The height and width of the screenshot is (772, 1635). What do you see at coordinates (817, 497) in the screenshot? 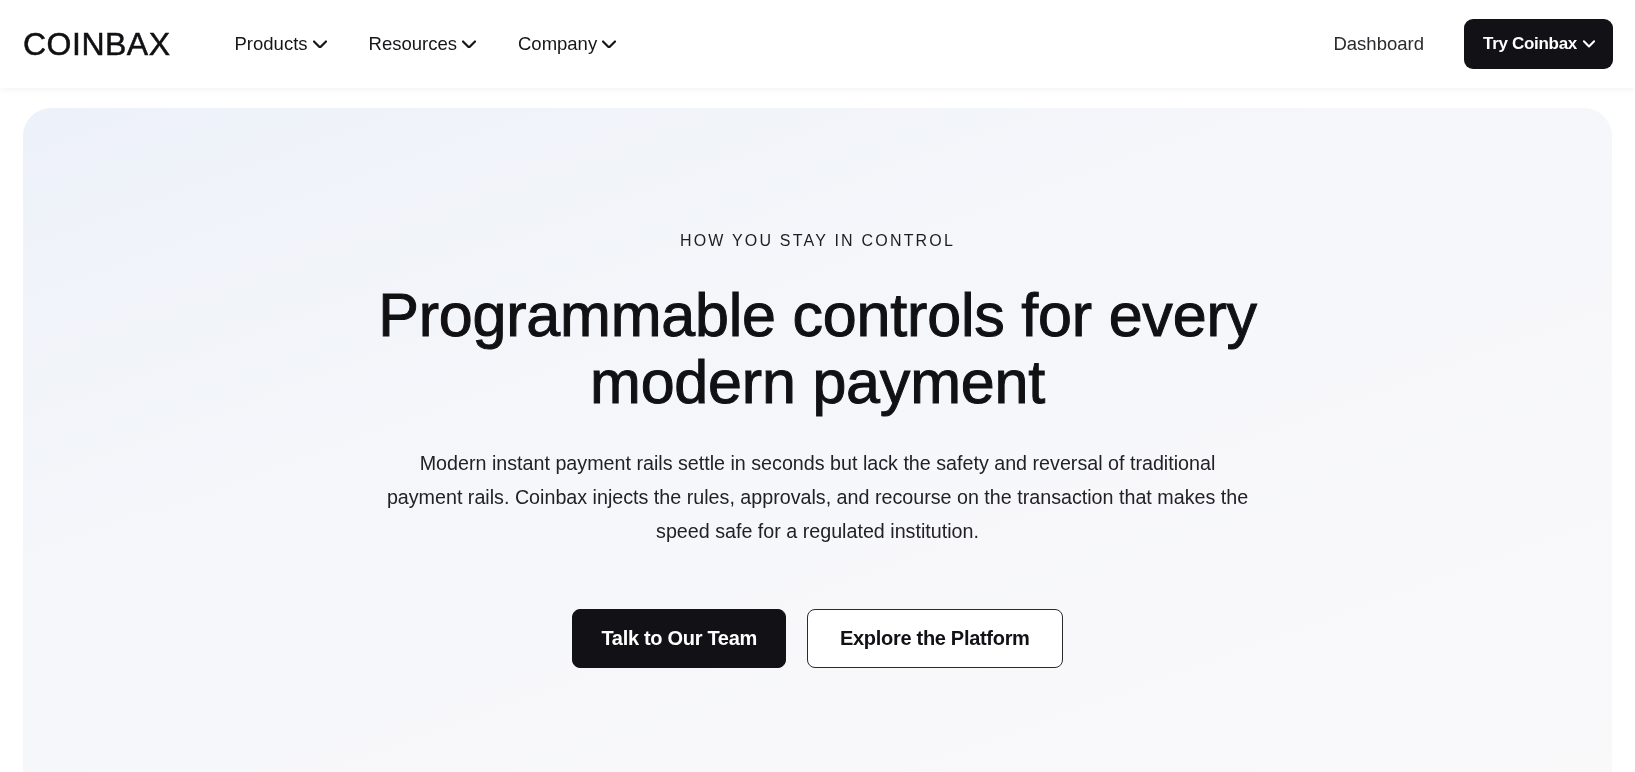
I see `hero-description: Modern instant payment rails settle in seconds but lack the safety and reversal of traditional payment rails. Coinbax injects the rules, approvals, and recourse on the transaction that makes the speed safe for a regulated institution.` at bounding box center [817, 497].